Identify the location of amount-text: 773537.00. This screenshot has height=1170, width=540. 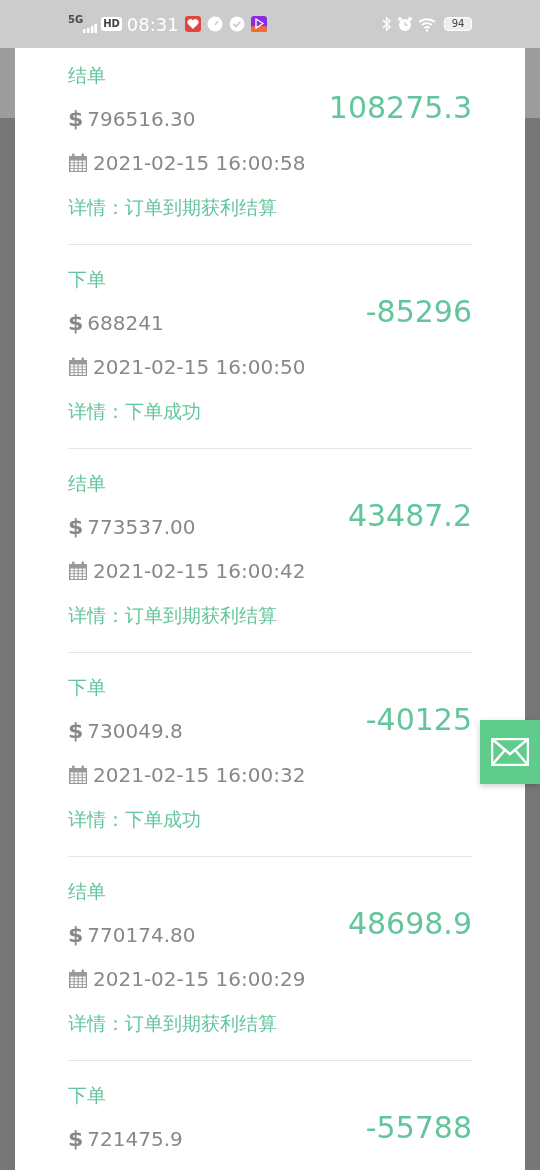
(141, 527).